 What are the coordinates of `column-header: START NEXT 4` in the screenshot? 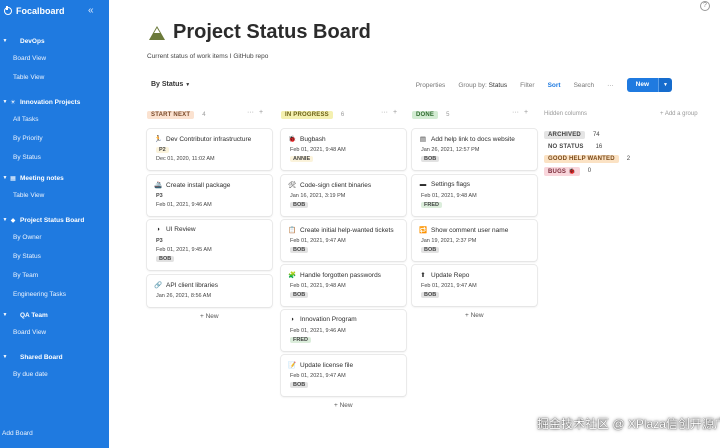 It's located at (176, 115).